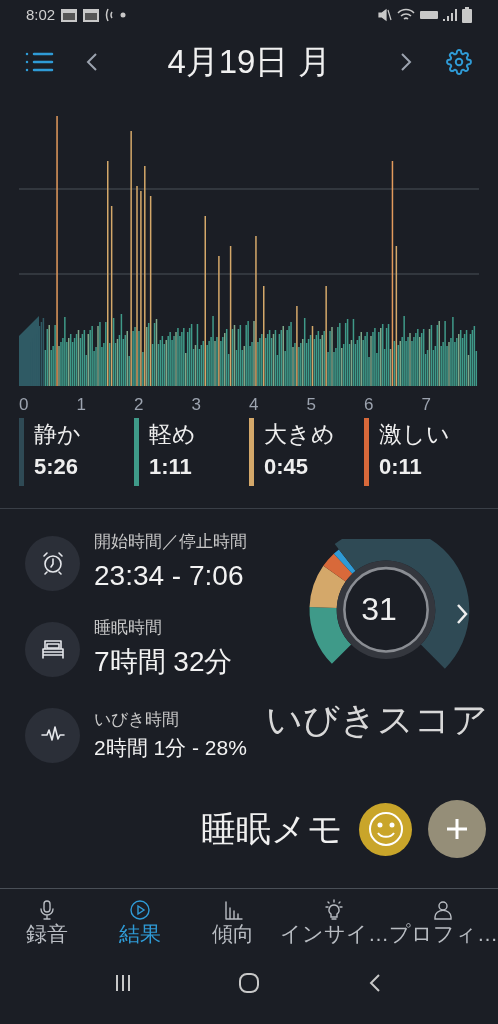 The height and width of the screenshot is (1024, 498). What do you see at coordinates (450, 15) in the screenshot?
I see `signal-icon` at bounding box center [450, 15].